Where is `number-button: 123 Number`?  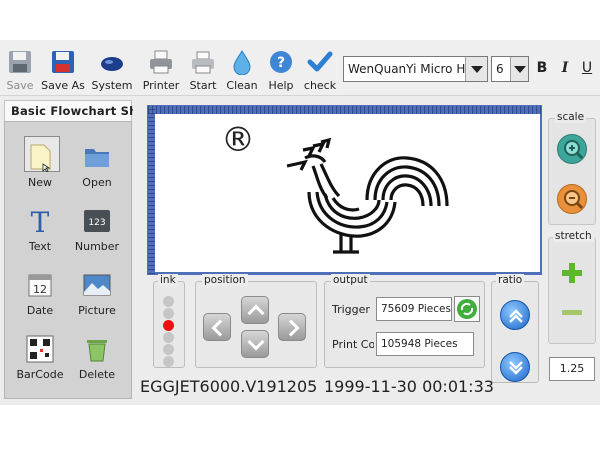
number-button: 123 Number is located at coordinates (97, 228).